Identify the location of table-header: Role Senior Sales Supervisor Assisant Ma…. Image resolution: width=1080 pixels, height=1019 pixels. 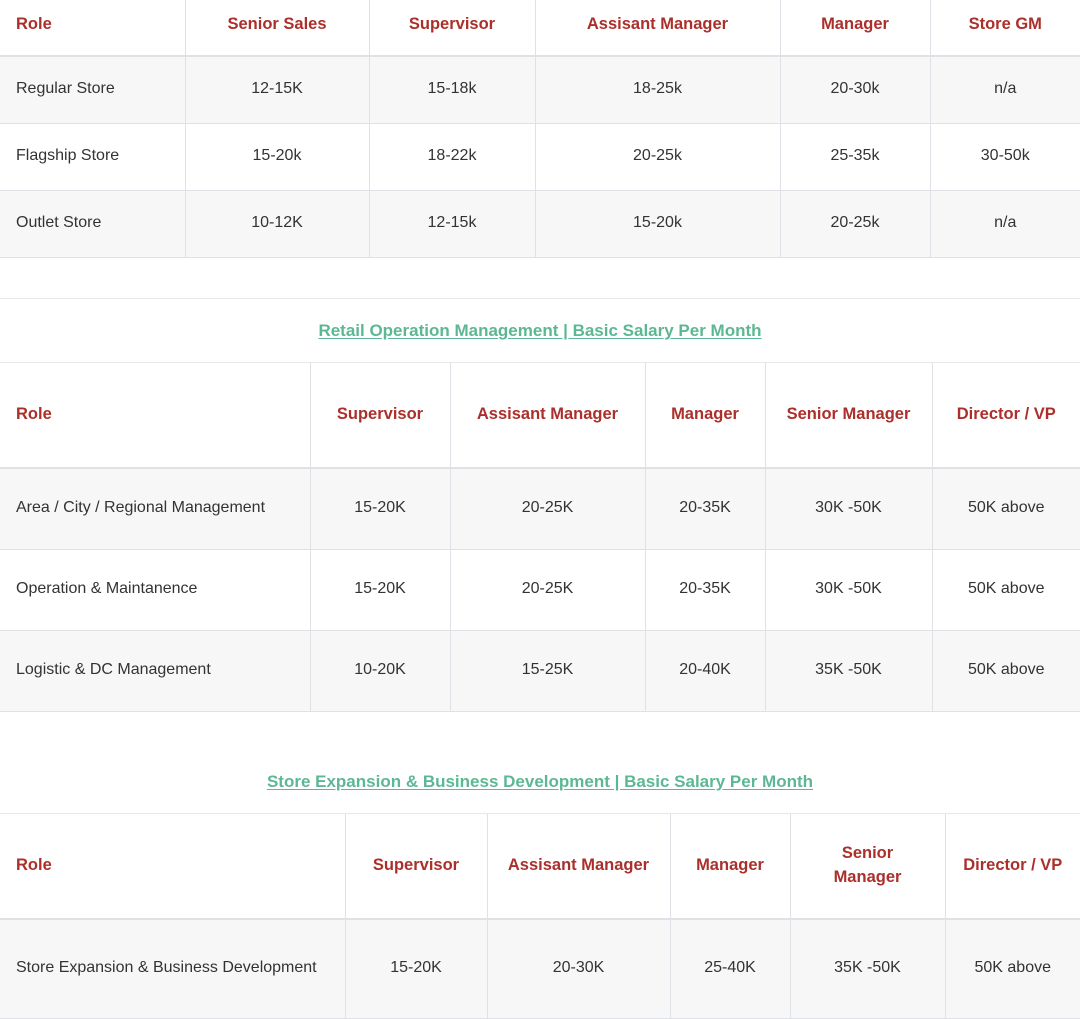
(540, 28).